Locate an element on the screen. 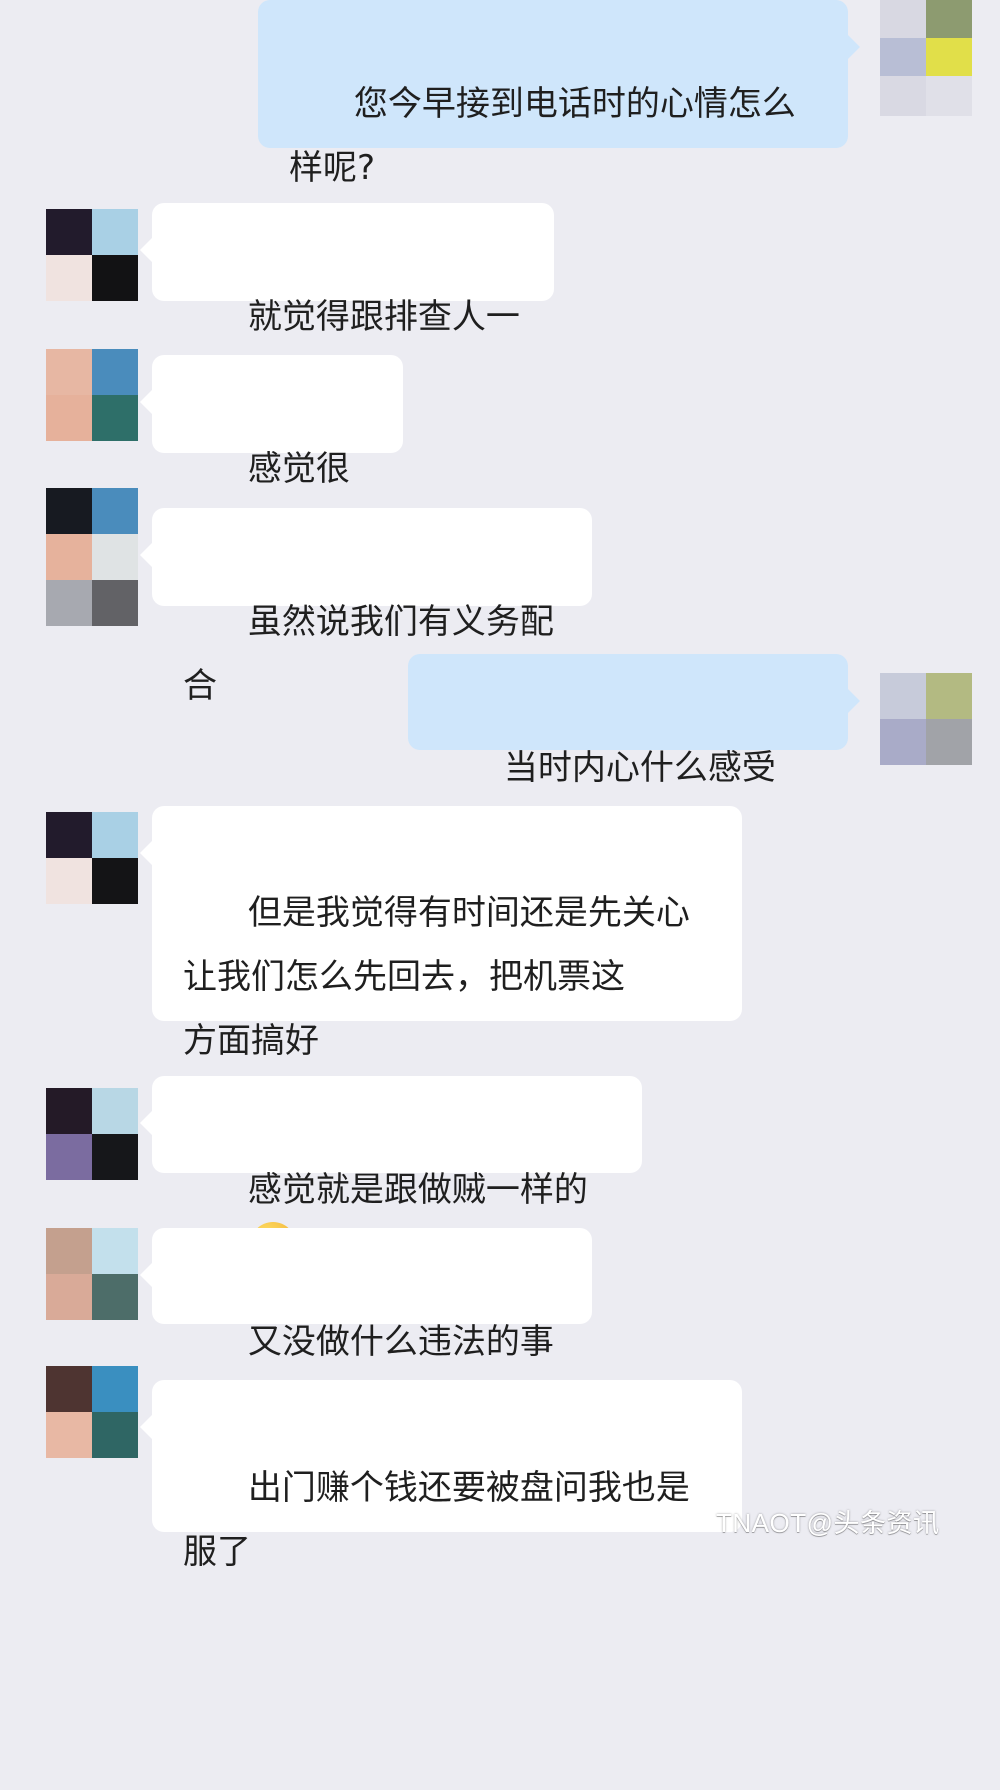  message-row: 但是我觉得有时间还是先关心 让我们怎么先回去，把机票这 方面搞好 is located at coordinates (500, 933).